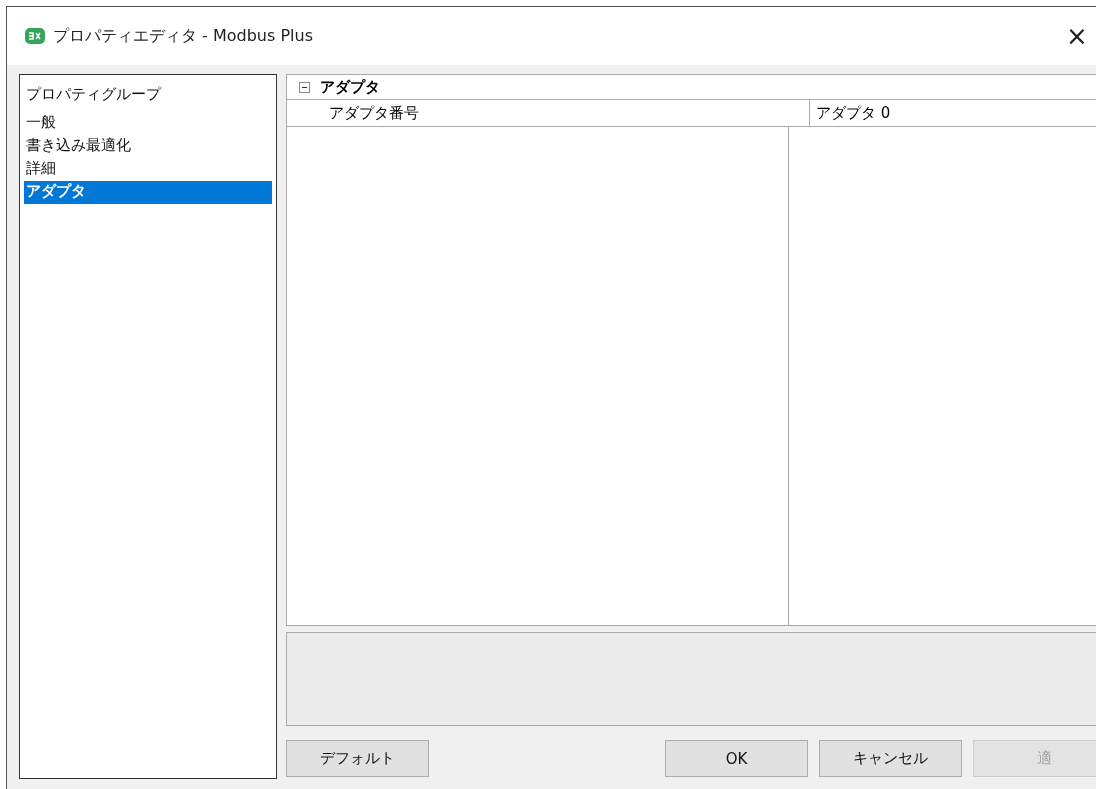  Describe the element at coordinates (350, 87) in the screenshot. I see `category-label: アダプタ` at that location.